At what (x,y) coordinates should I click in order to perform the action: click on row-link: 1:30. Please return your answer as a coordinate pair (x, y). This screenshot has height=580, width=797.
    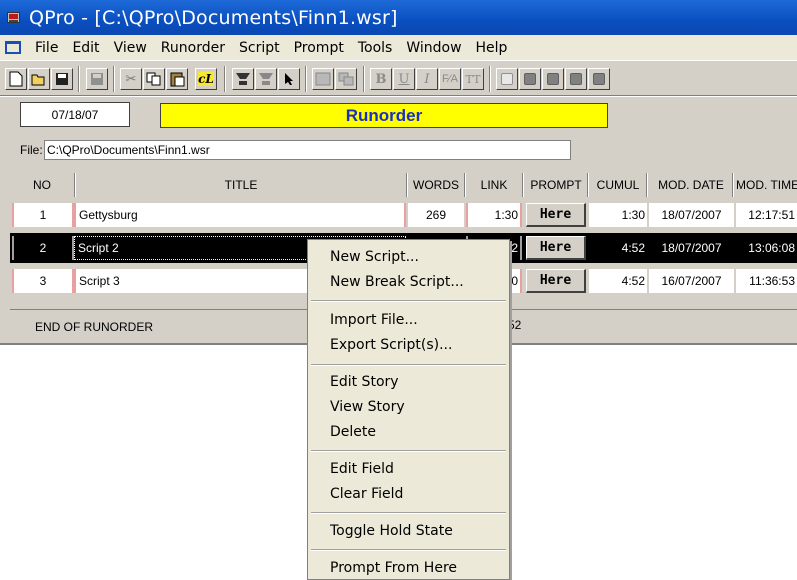
    Looking at the image, I should click on (494, 215).